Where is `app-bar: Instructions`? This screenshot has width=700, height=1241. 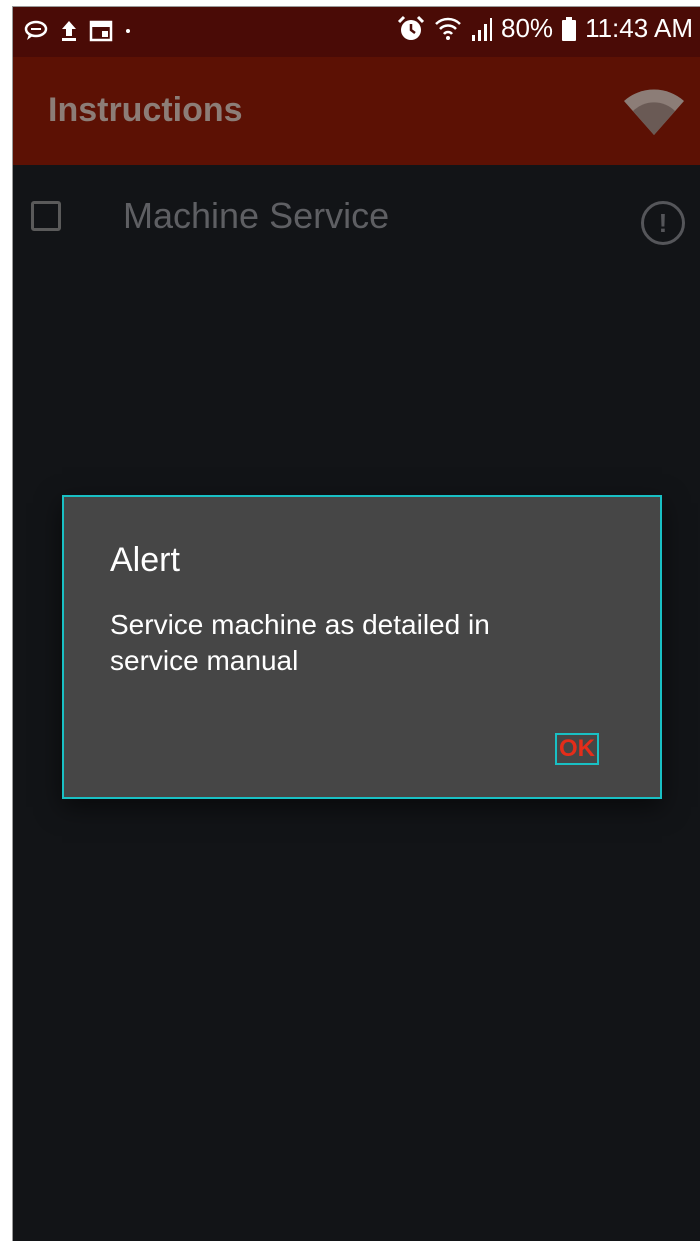
app-bar: Instructions is located at coordinates (356, 111).